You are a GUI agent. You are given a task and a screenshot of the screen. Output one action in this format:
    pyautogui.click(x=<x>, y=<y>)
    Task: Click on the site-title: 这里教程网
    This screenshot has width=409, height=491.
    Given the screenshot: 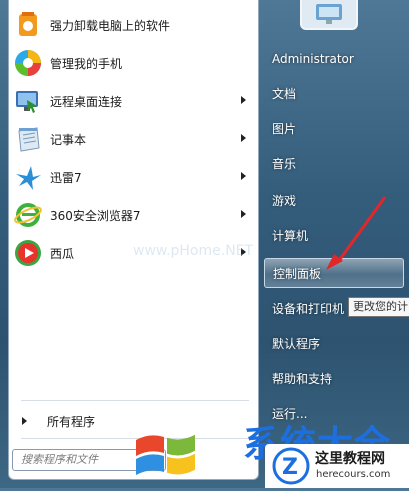 What is the action you would take?
    pyautogui.click(x=350, y=459)
    